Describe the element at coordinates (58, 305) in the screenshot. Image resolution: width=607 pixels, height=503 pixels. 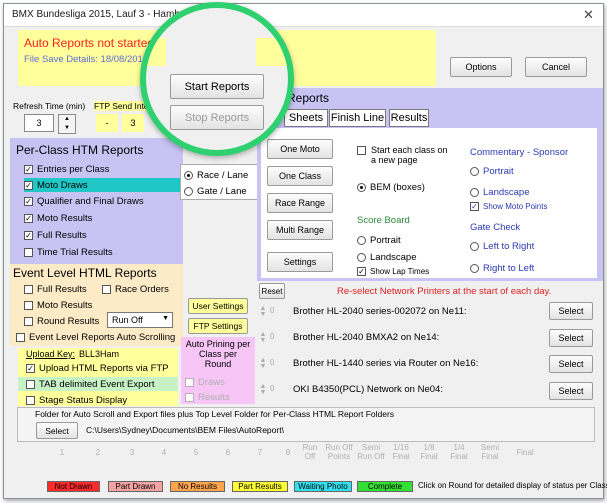
I see `event-moto-results-checkbox: Moto Results` at that location.